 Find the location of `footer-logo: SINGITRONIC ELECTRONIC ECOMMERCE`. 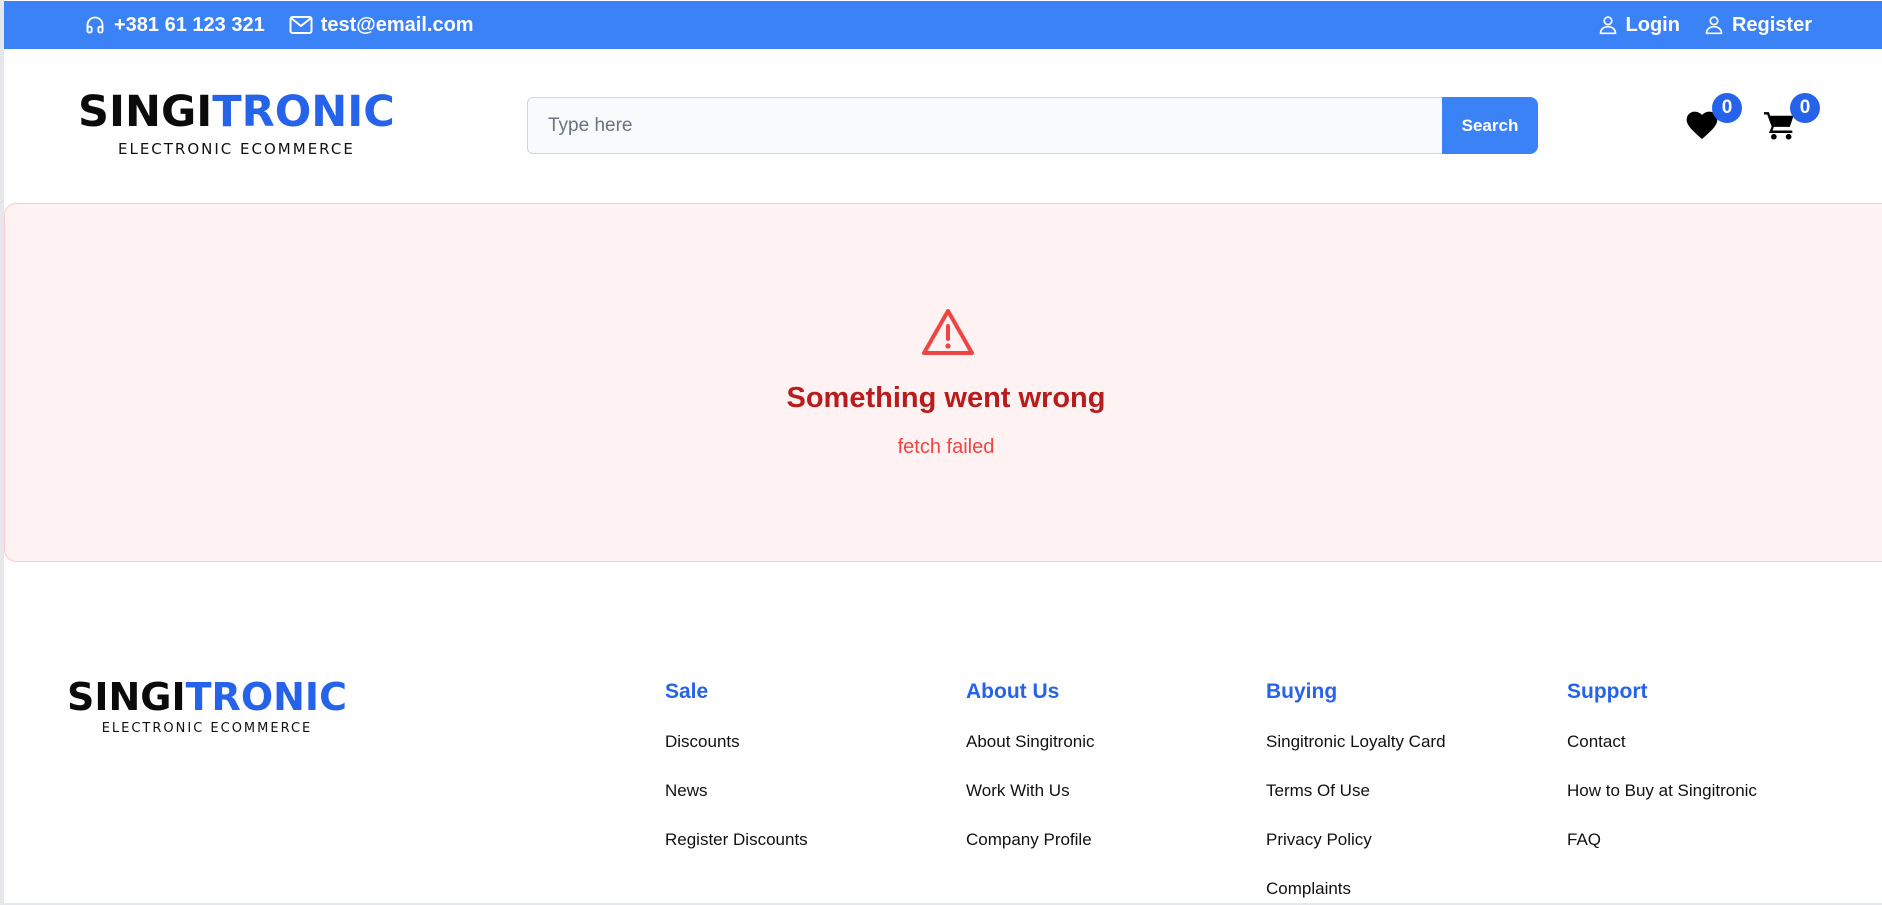

footer-logo: SINGITRONIC ELECTRONIC ECOMMERCE is located at coordinates (207, 707).